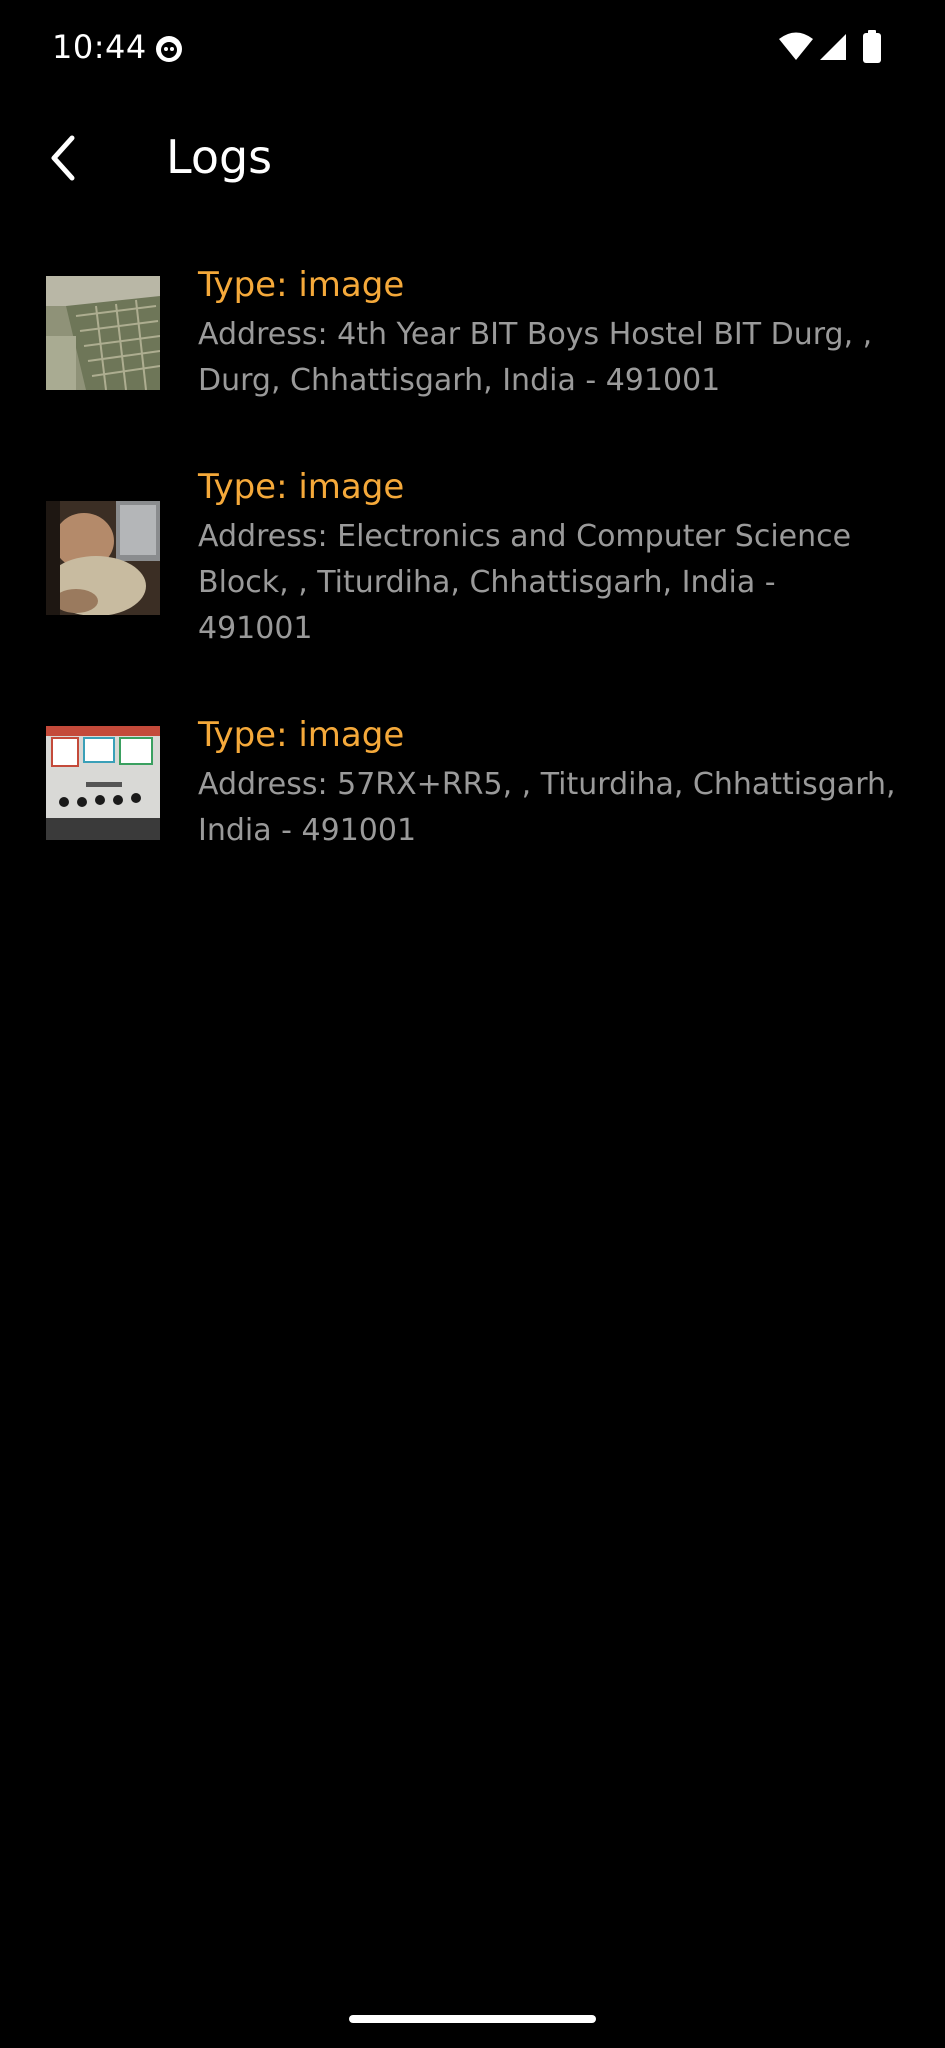  What do you see at coordinates (219, 157) in the screenshot?
I see `page-title: Logs` at bounding box center [219, 157].